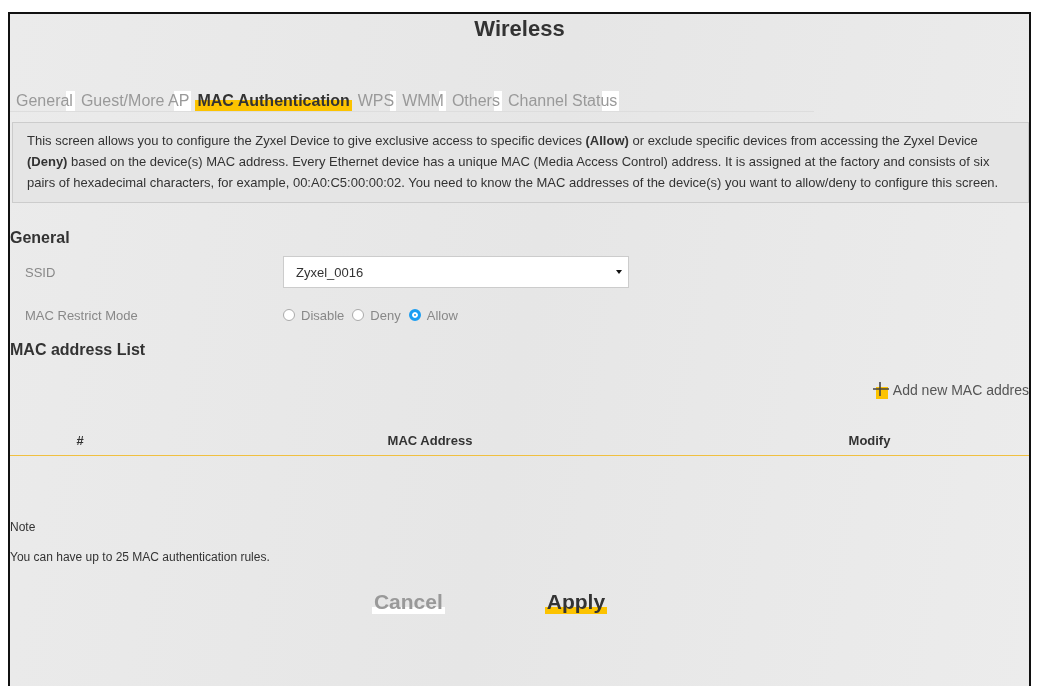  What do you see at coordinates (456, 272) in the screenshot?
I see `ssid-select: Zyxel_0016` at bounding box center [456, 272].